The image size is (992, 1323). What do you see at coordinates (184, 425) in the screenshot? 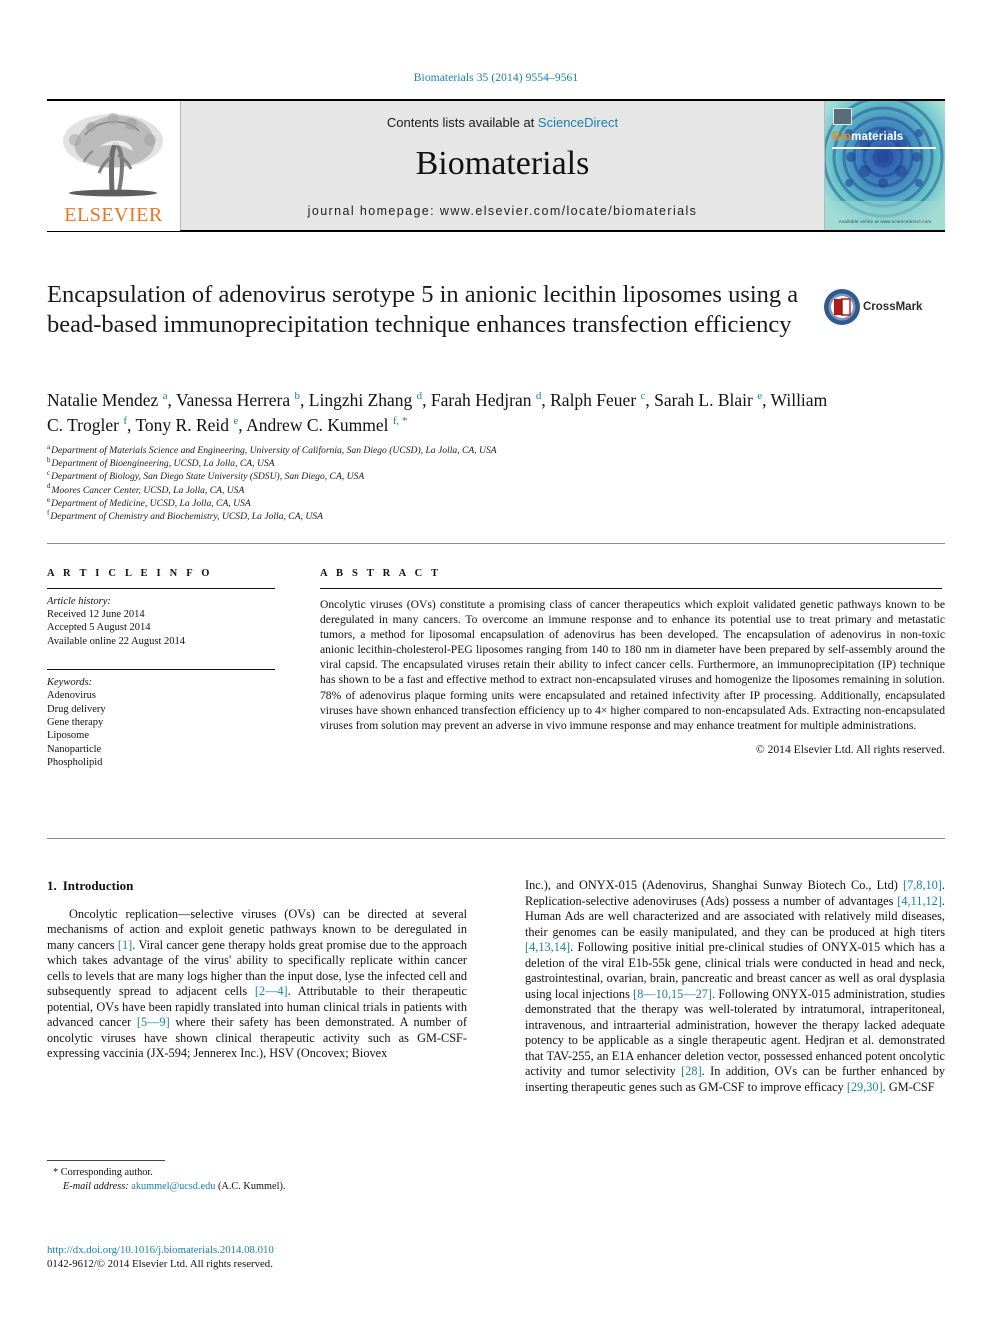
I see `author-name: Tony R. Reid` at bounding box center [184, 425].